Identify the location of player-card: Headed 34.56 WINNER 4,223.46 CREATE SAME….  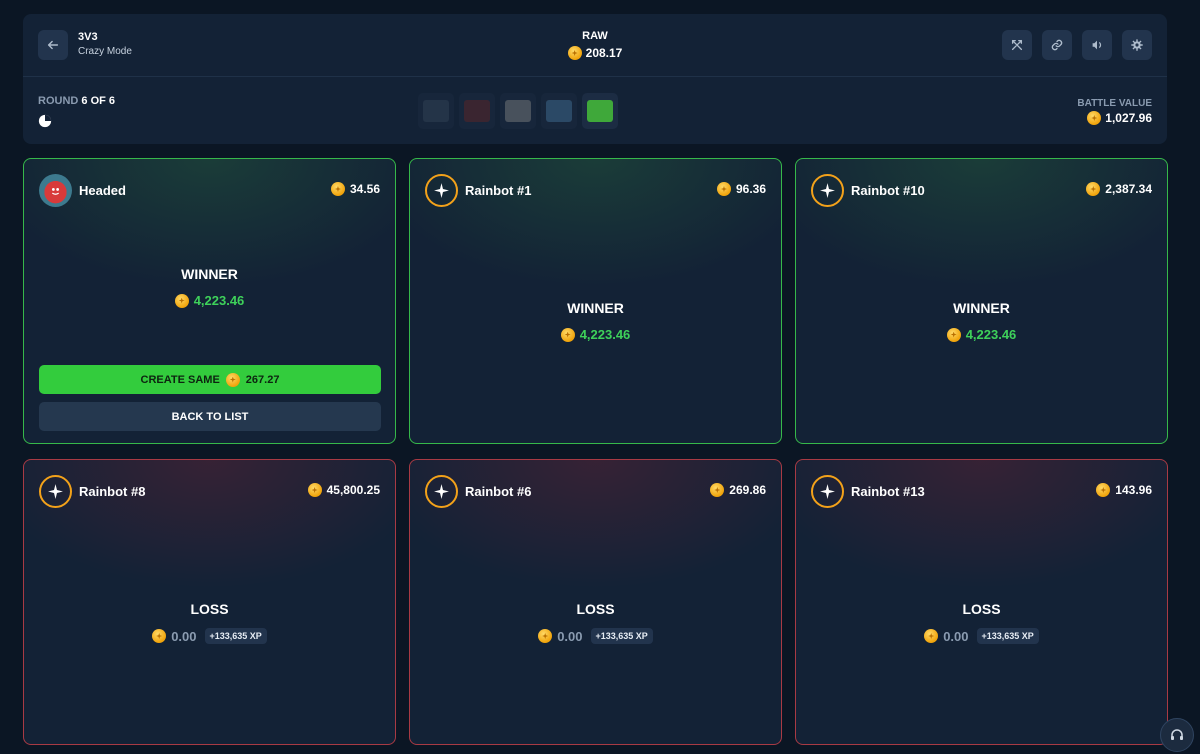
(209, 301).